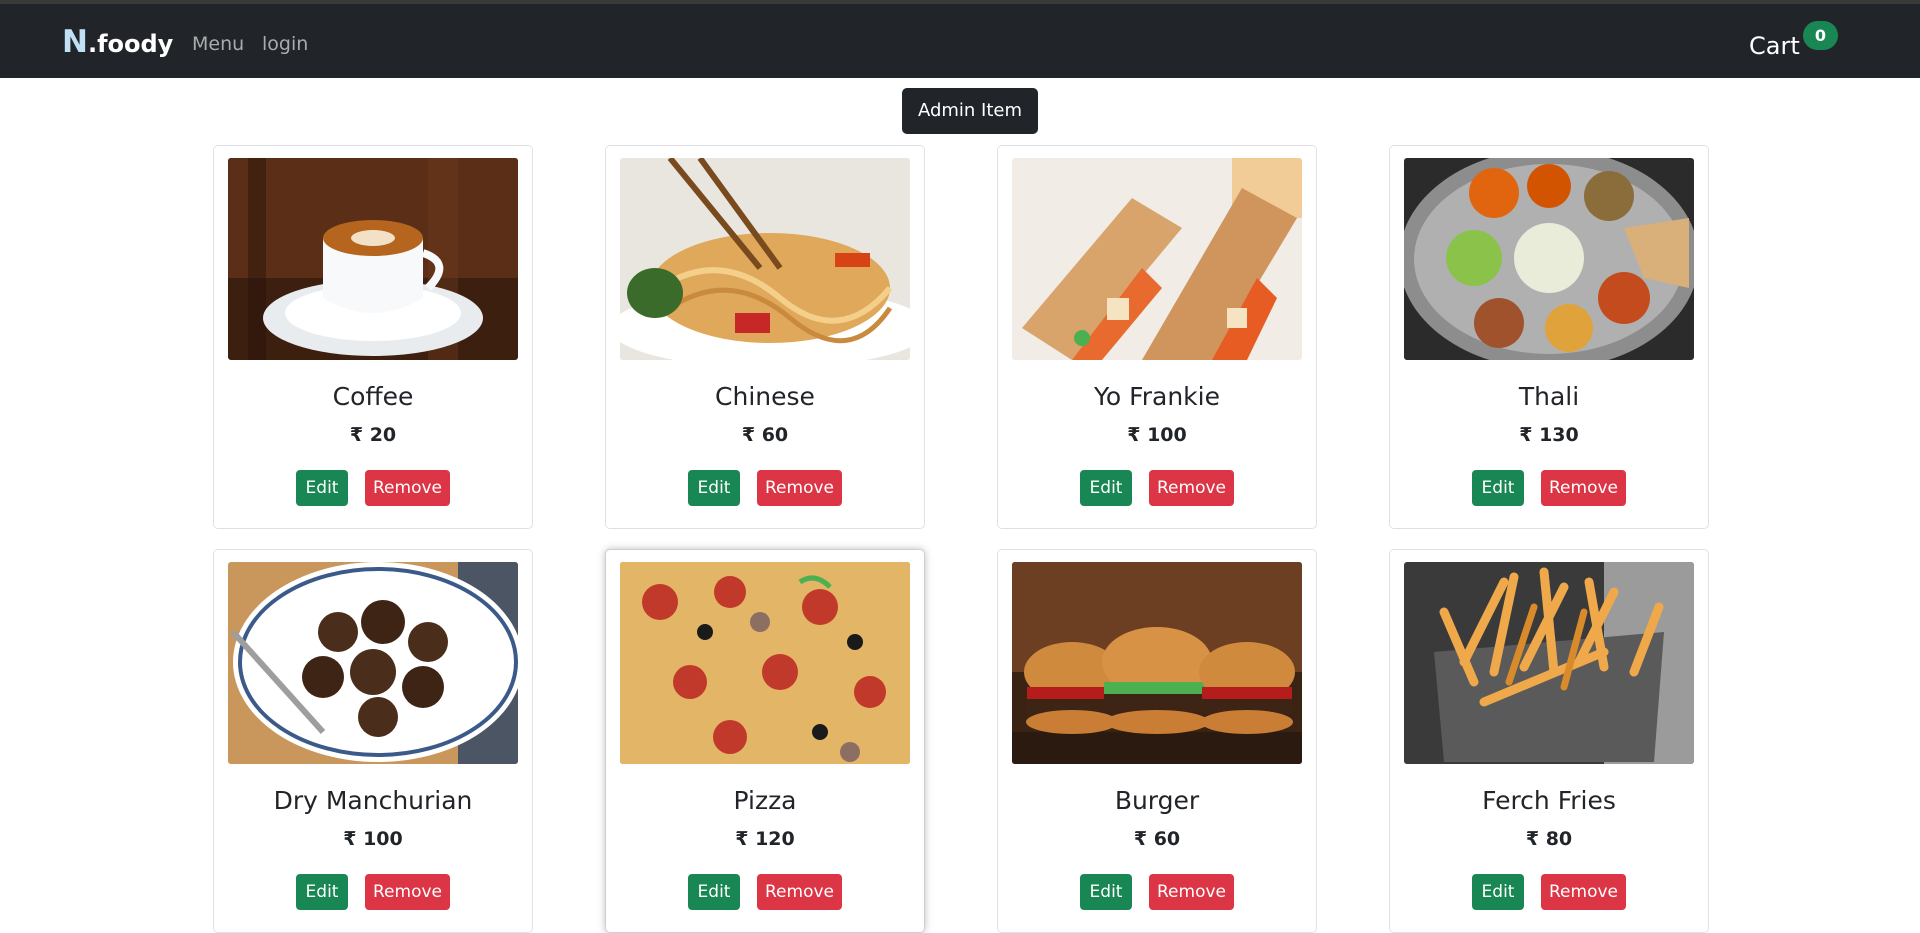  What do you see at coordinates (765, 663) in the screenshot?
I see `food-image-pizza` at bounding box center [765, 663].